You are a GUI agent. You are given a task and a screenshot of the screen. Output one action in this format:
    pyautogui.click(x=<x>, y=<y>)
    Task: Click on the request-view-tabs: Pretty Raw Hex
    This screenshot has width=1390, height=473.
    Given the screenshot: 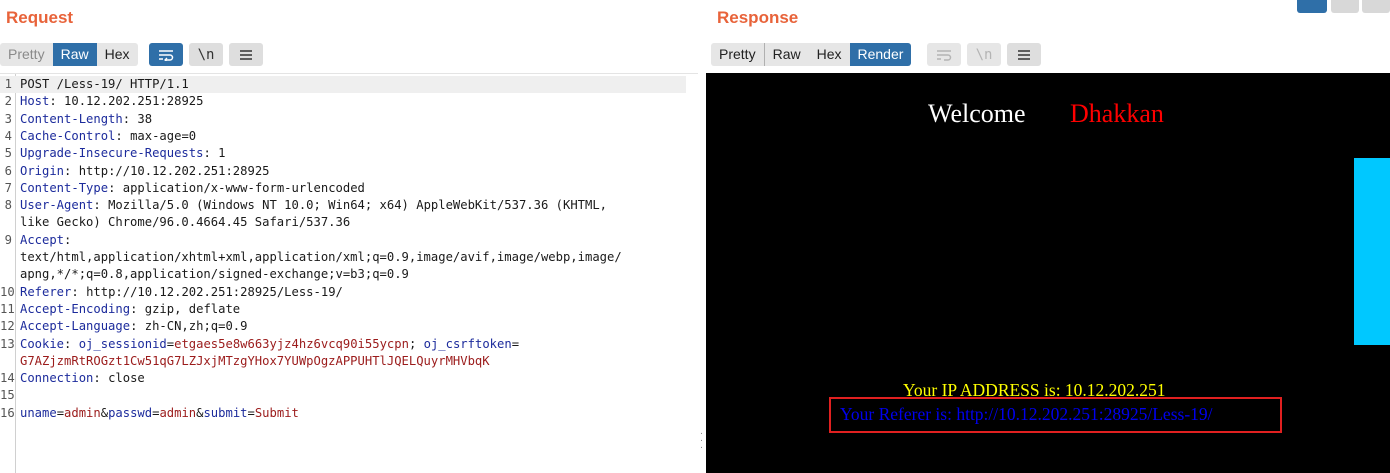 What is the action you would take?
    pyautogui.click(x=69, y=54)
    